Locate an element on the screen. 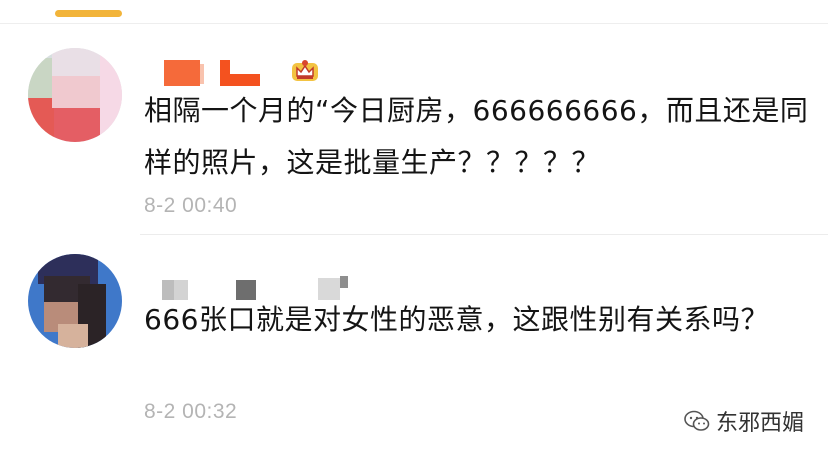 Image resolution: width=828 pixels, height=457 pixels. watermark-text: 东邪西媚 is located at coordinates (759, 423).